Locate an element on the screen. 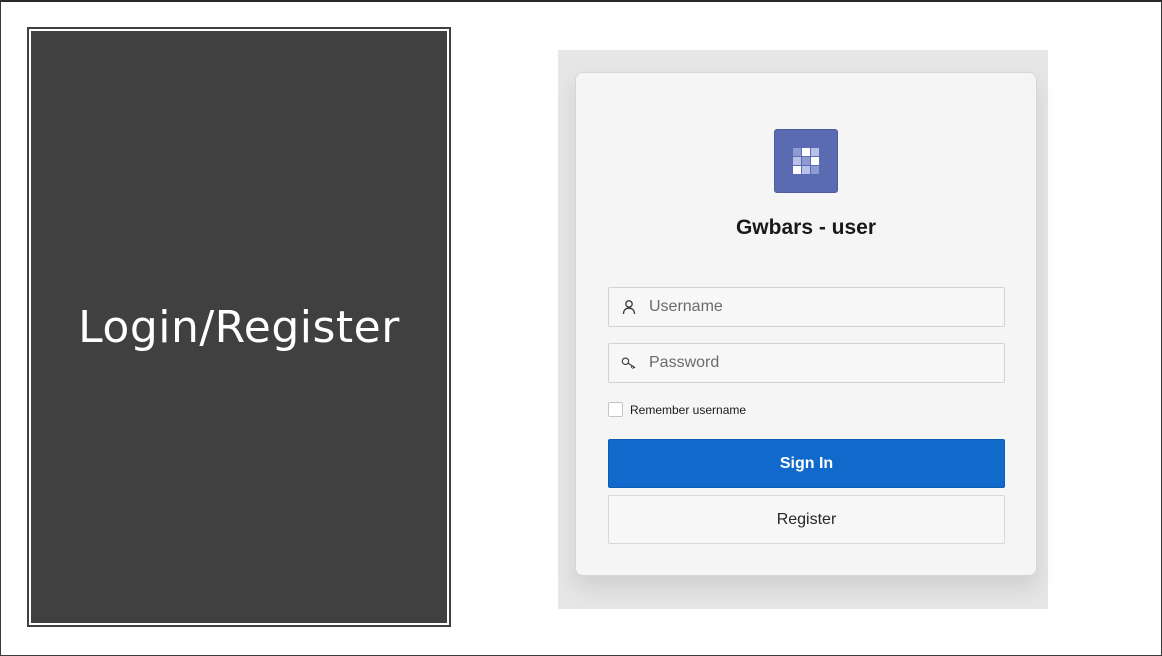  remember-username-row: Remember username is located at coordinates (677, 409).